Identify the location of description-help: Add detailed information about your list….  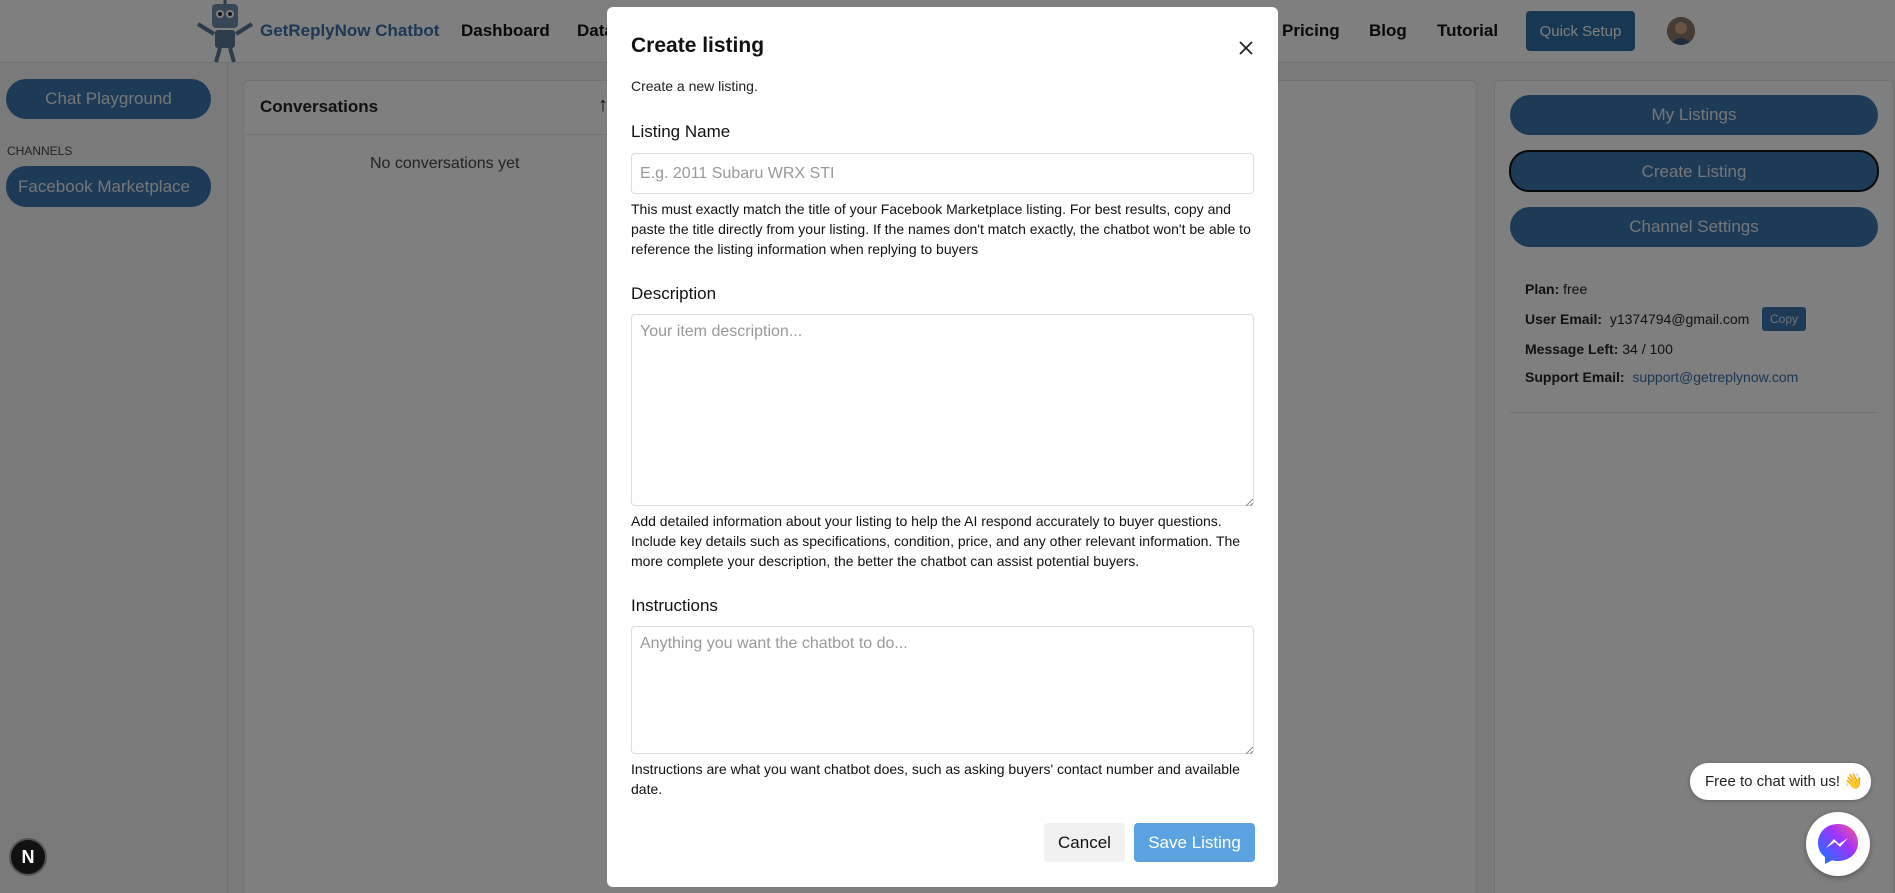
(936, 541).